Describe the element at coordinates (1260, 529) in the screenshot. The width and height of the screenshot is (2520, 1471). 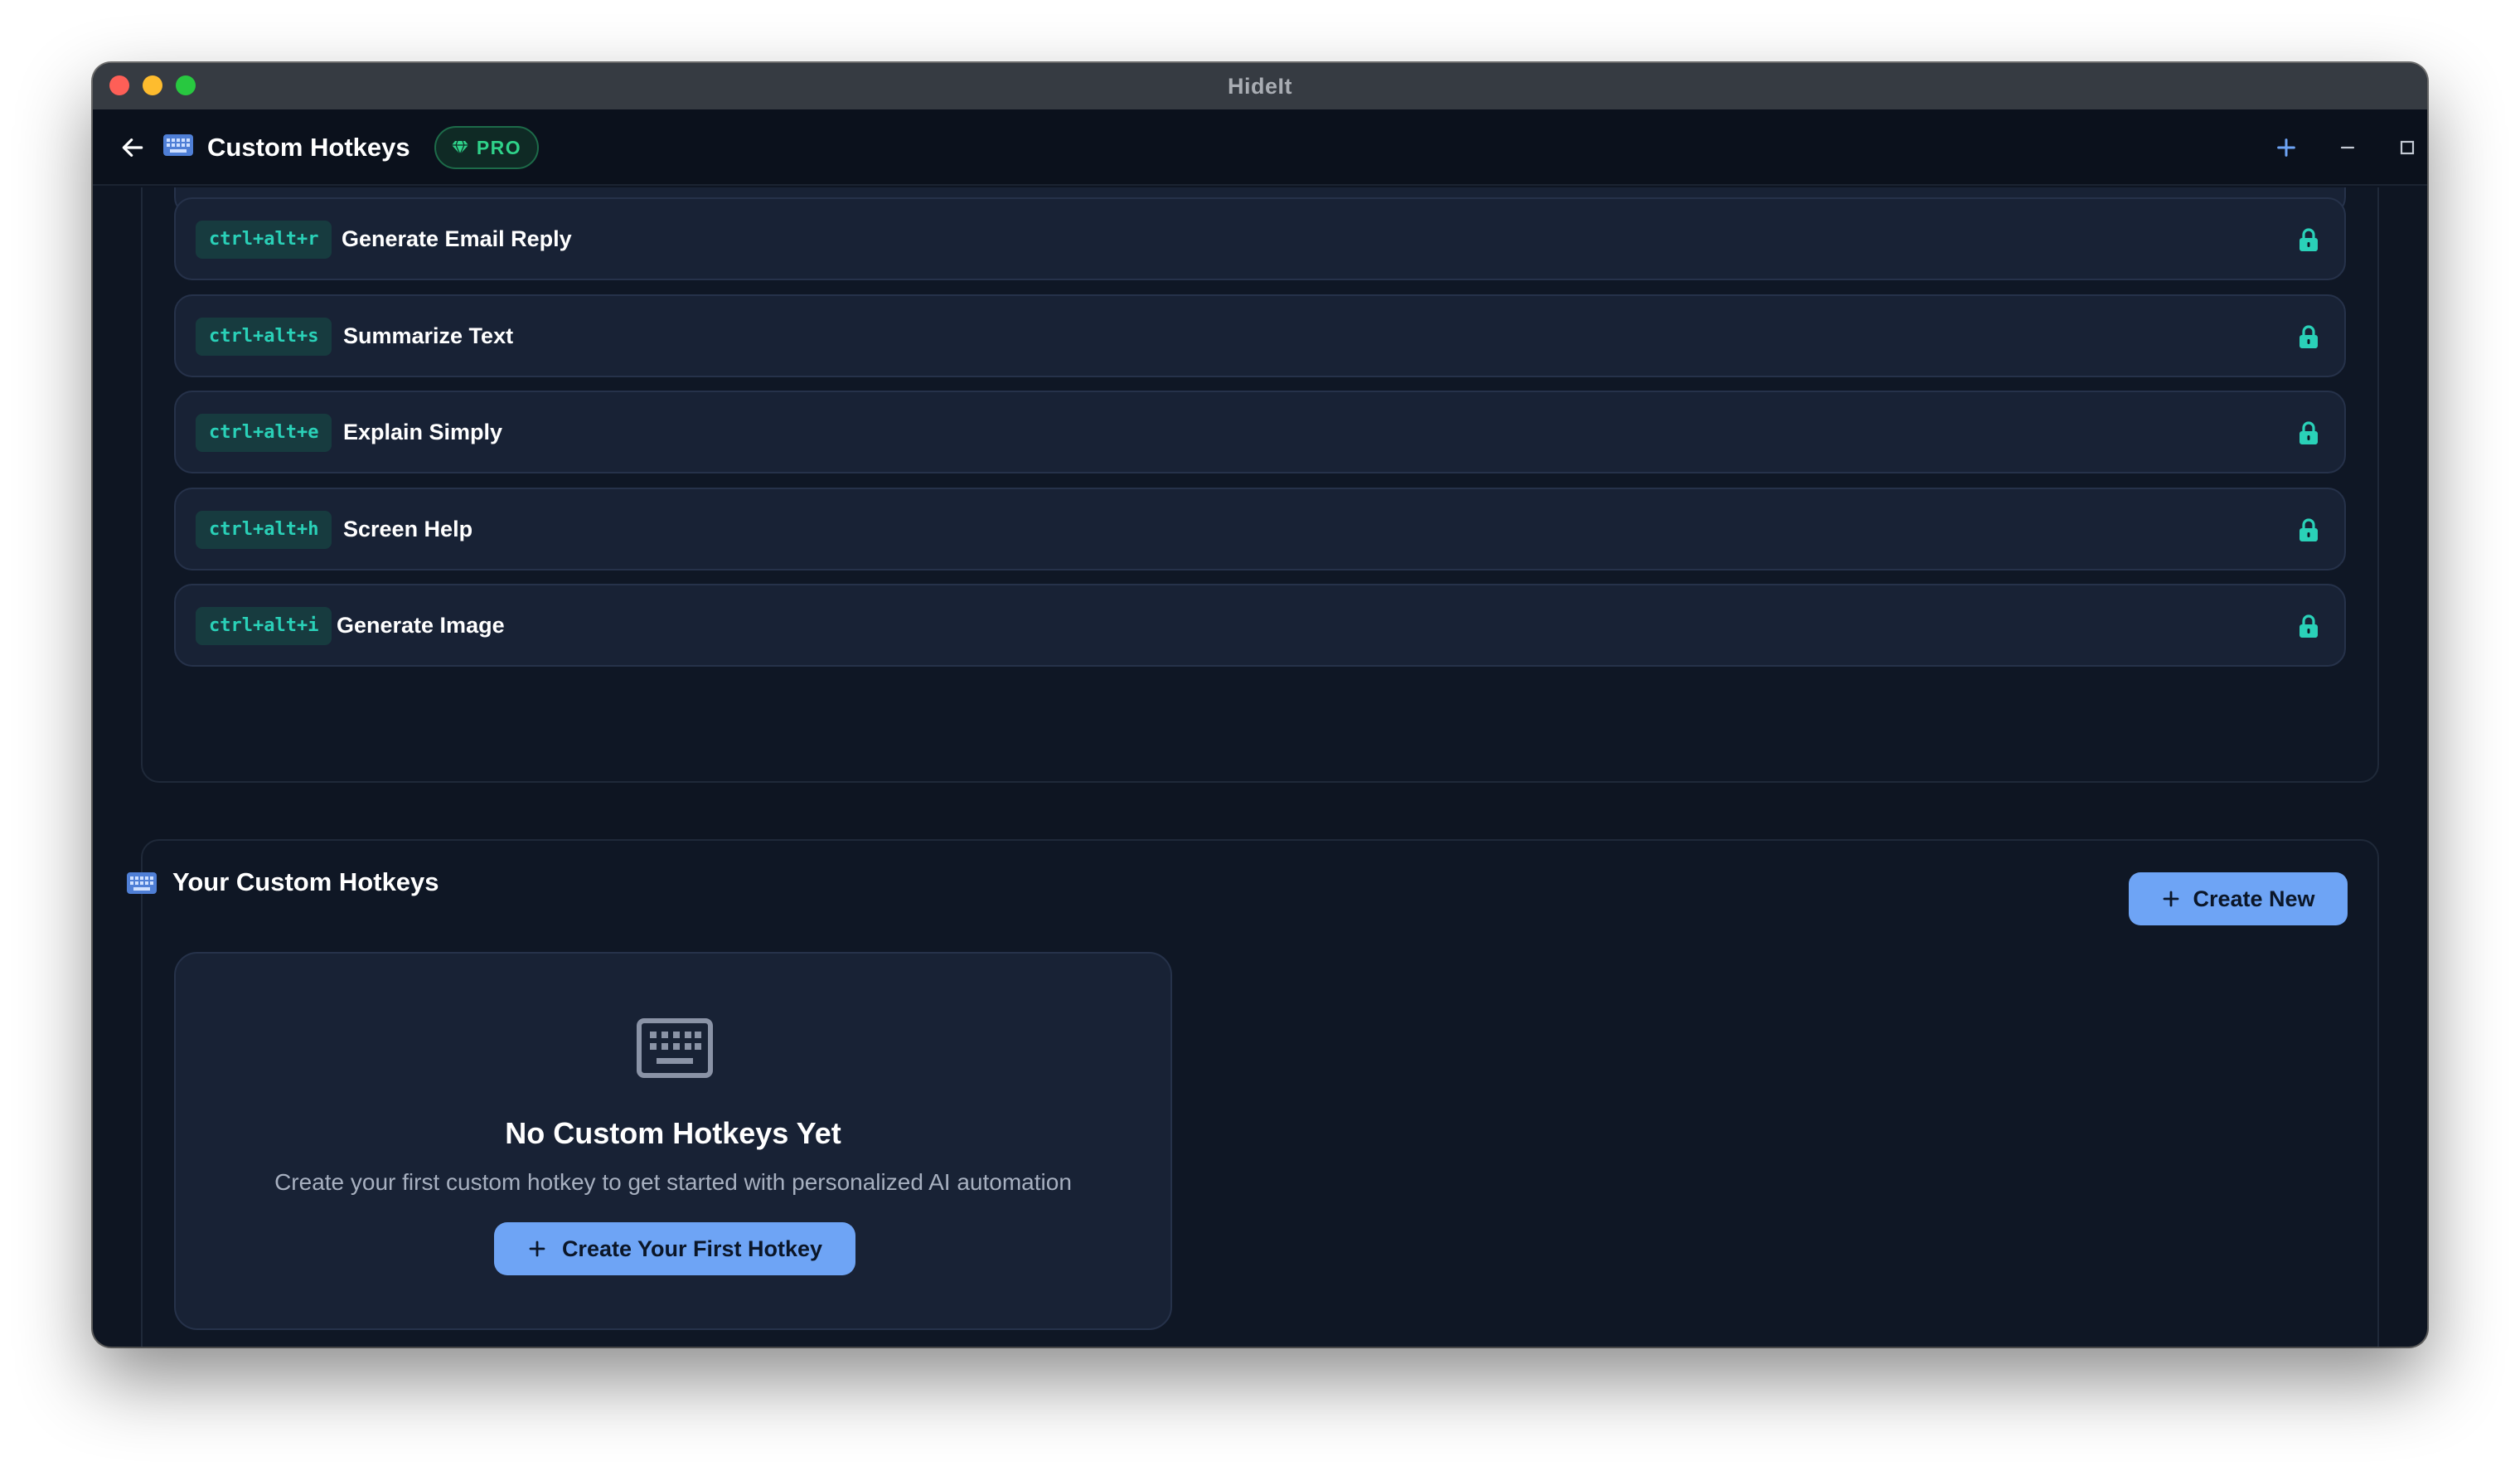
I see `hotkey-row: ctrl+alt+h Screen Help` at that location.